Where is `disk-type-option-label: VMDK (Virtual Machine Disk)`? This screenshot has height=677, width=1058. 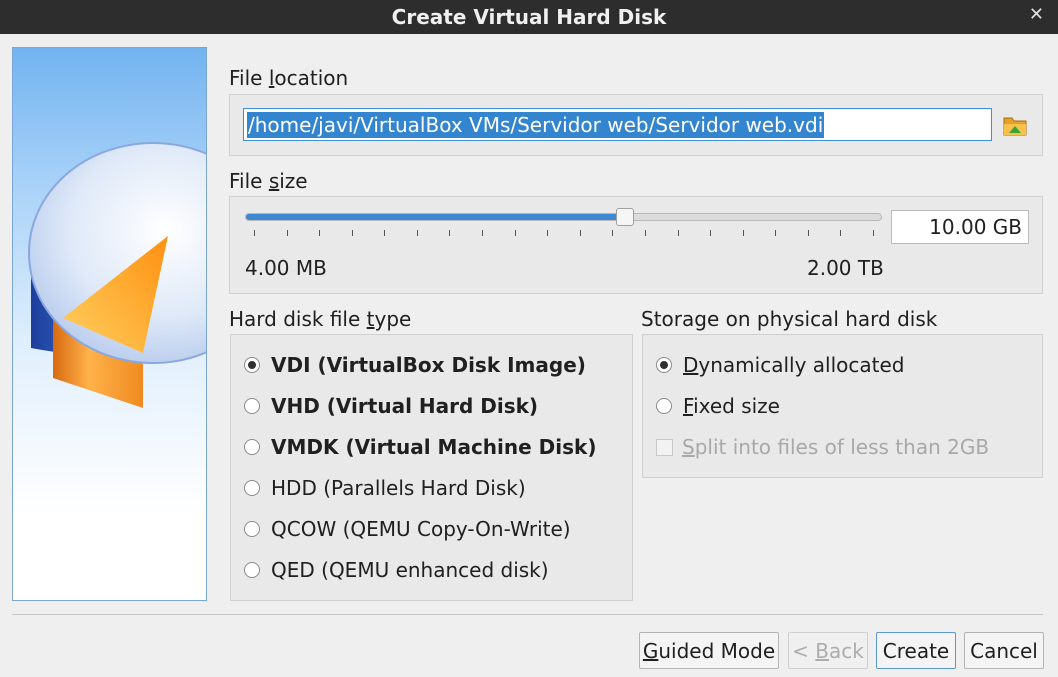 disk-type-option-label: VMDK (Virtual Machine Disk) is located at coordinates (434, 447).